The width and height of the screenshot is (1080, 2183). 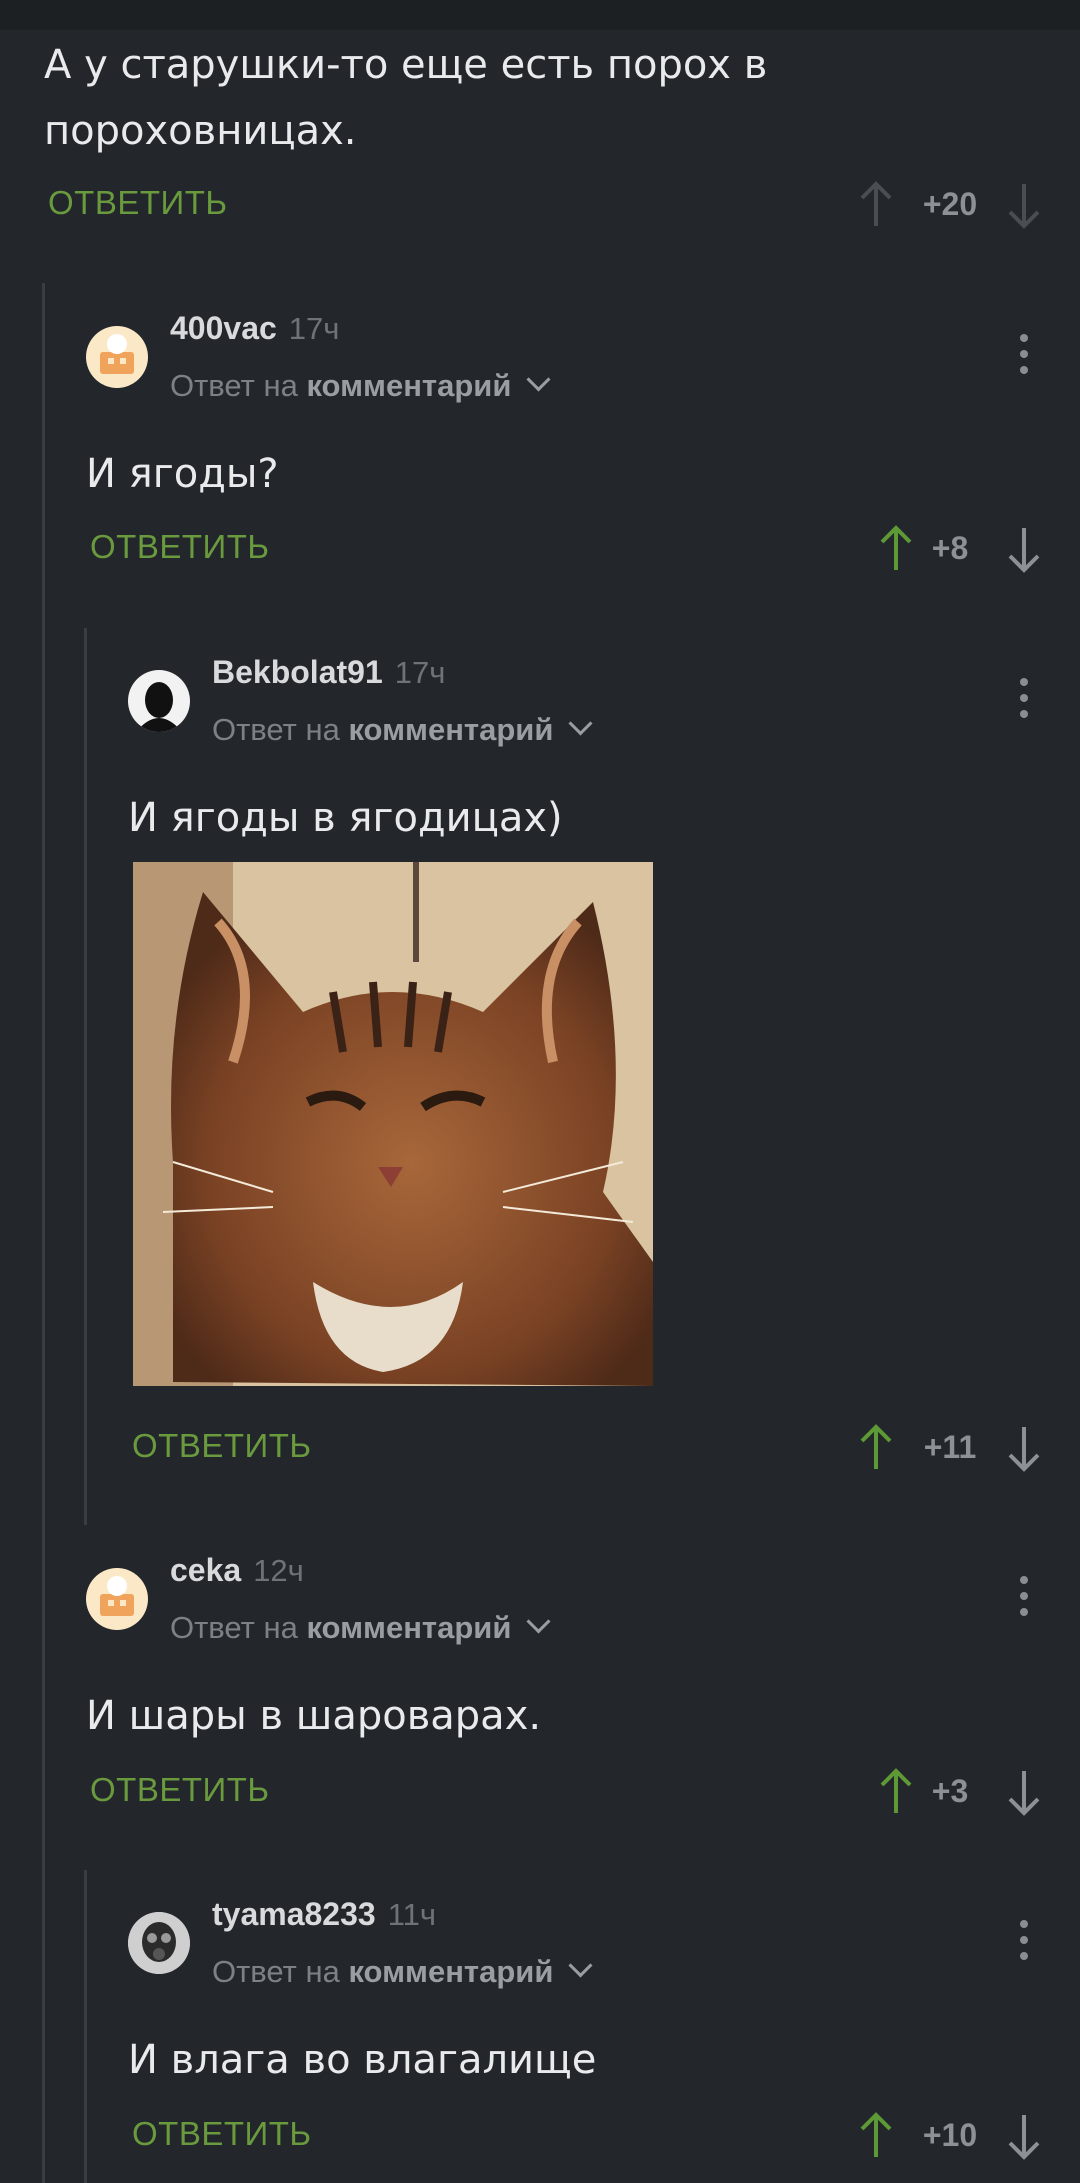 I want to click on rating: +3, so click(x=950, y=1791).